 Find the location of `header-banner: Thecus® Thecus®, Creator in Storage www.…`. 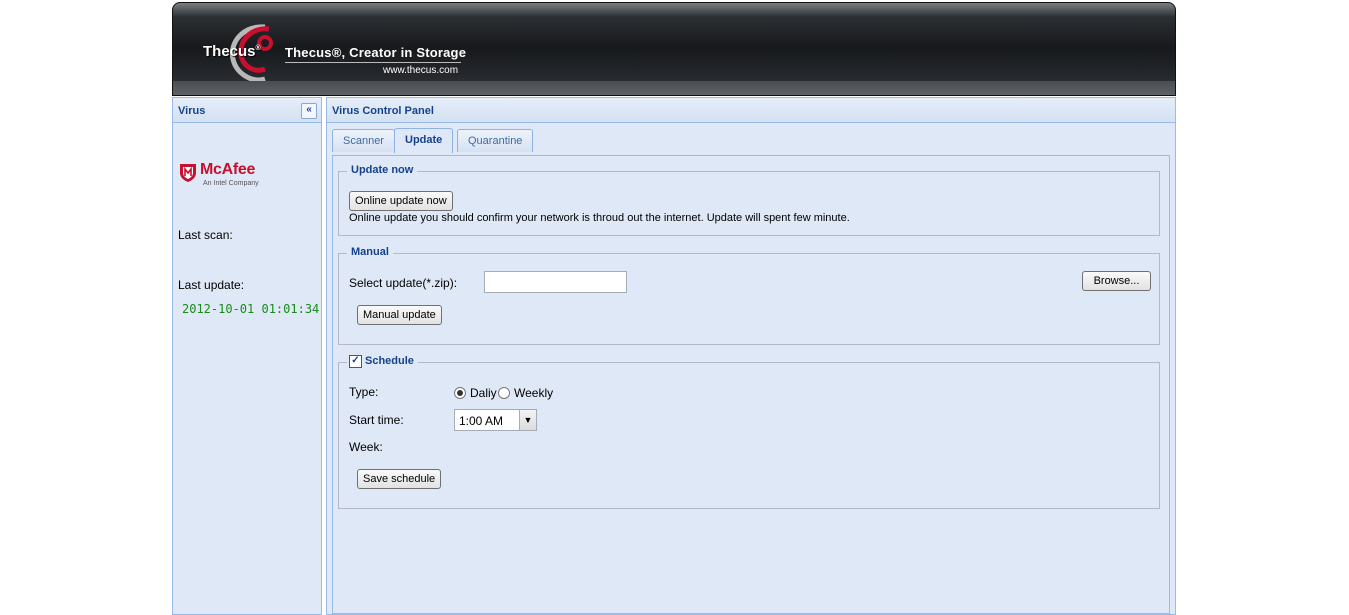

header-banner: Thecus® Thecus®, Creator in Storage www.… is located at coordinates (674, 49).